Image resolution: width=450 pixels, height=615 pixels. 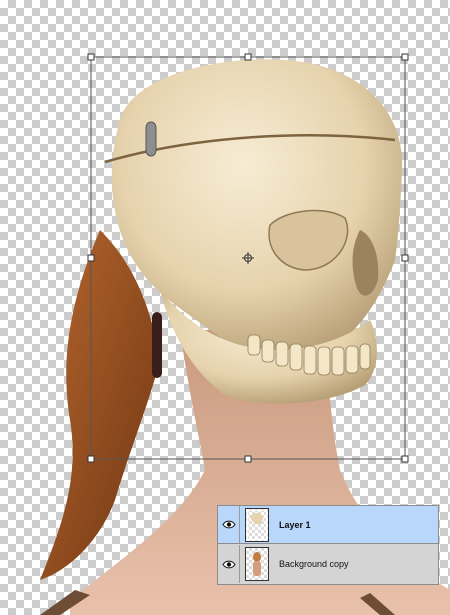 I want to click on layers-panel: Layer 1 Background copy, so click(x=328, y=545).